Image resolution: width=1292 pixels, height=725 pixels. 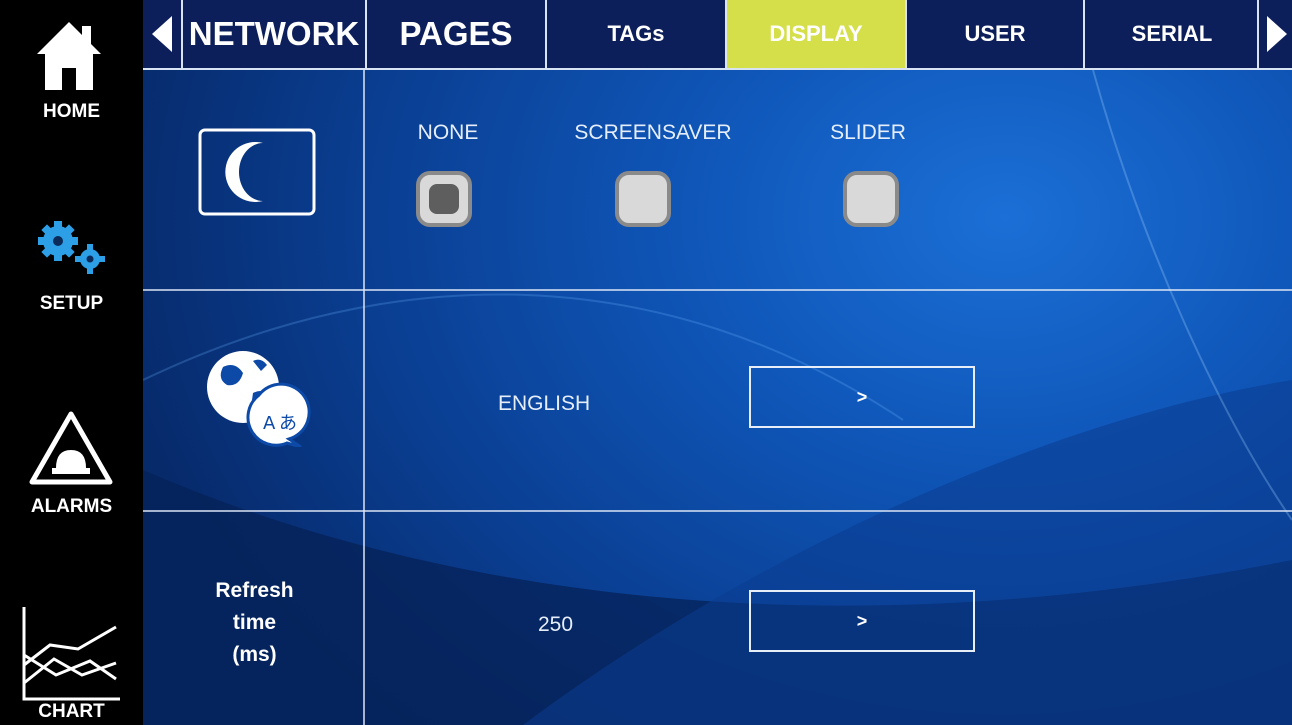 I want to click on moon-icon, so click(x=257, y=172).